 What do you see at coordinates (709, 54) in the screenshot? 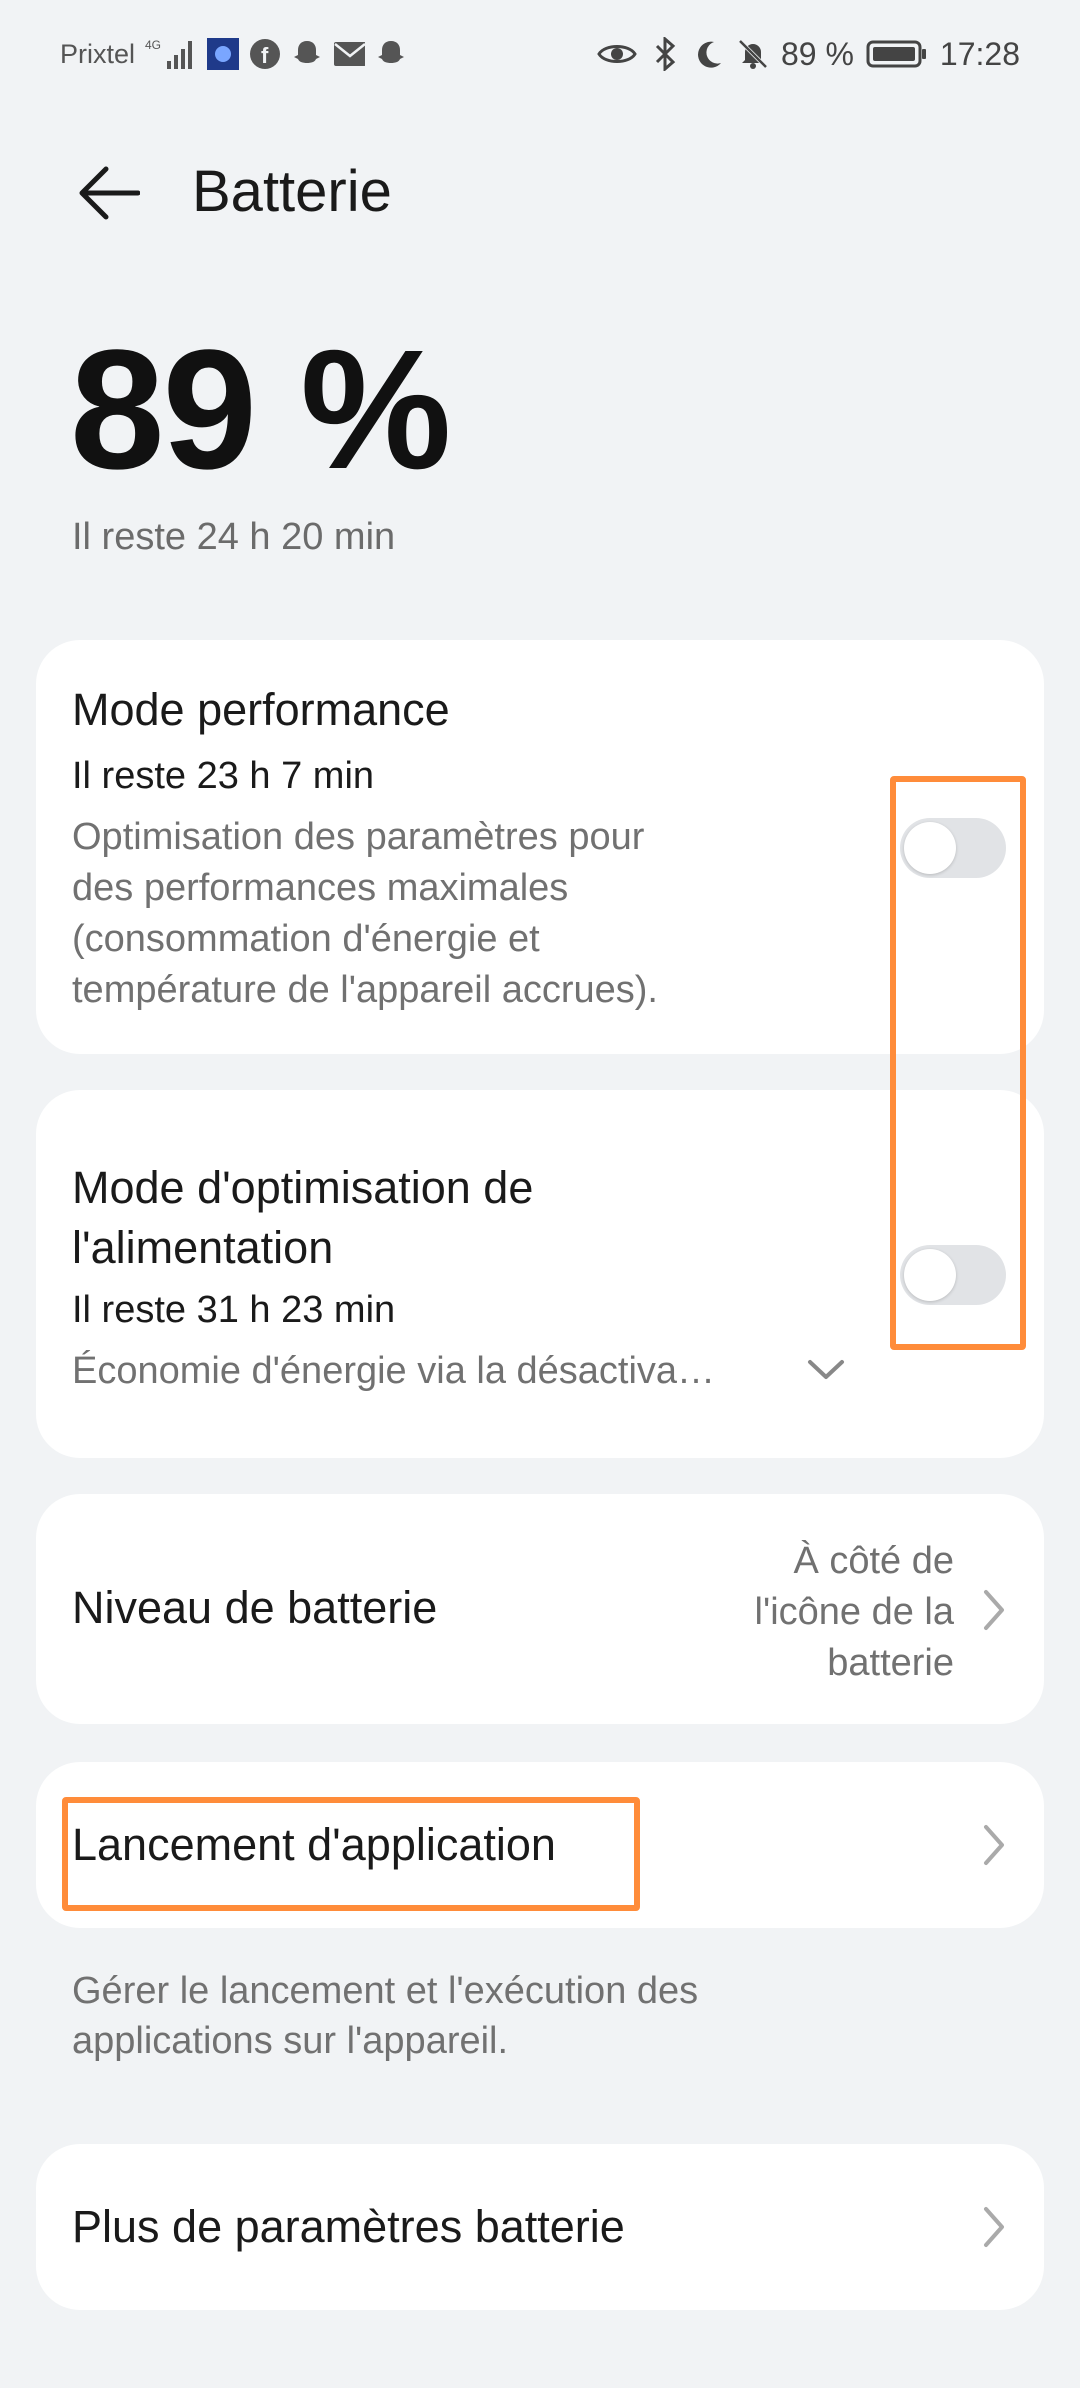
I see `moon-icon` at bounding box center [709, 54].